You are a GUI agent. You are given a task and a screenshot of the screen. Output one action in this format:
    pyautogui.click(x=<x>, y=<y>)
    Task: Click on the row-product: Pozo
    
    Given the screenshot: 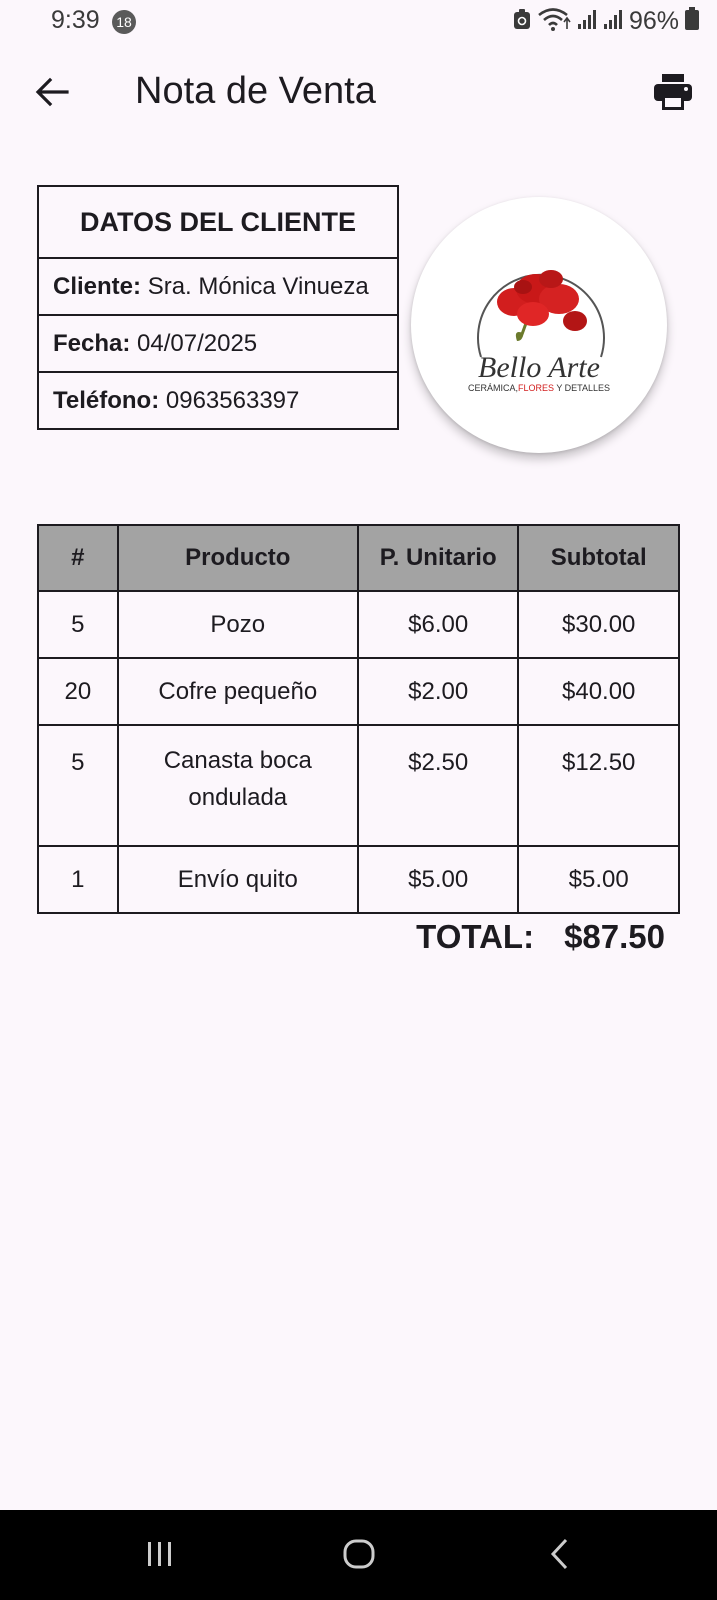 What is the action you would take?
    pyautogui.click(x=237, y=624)
    